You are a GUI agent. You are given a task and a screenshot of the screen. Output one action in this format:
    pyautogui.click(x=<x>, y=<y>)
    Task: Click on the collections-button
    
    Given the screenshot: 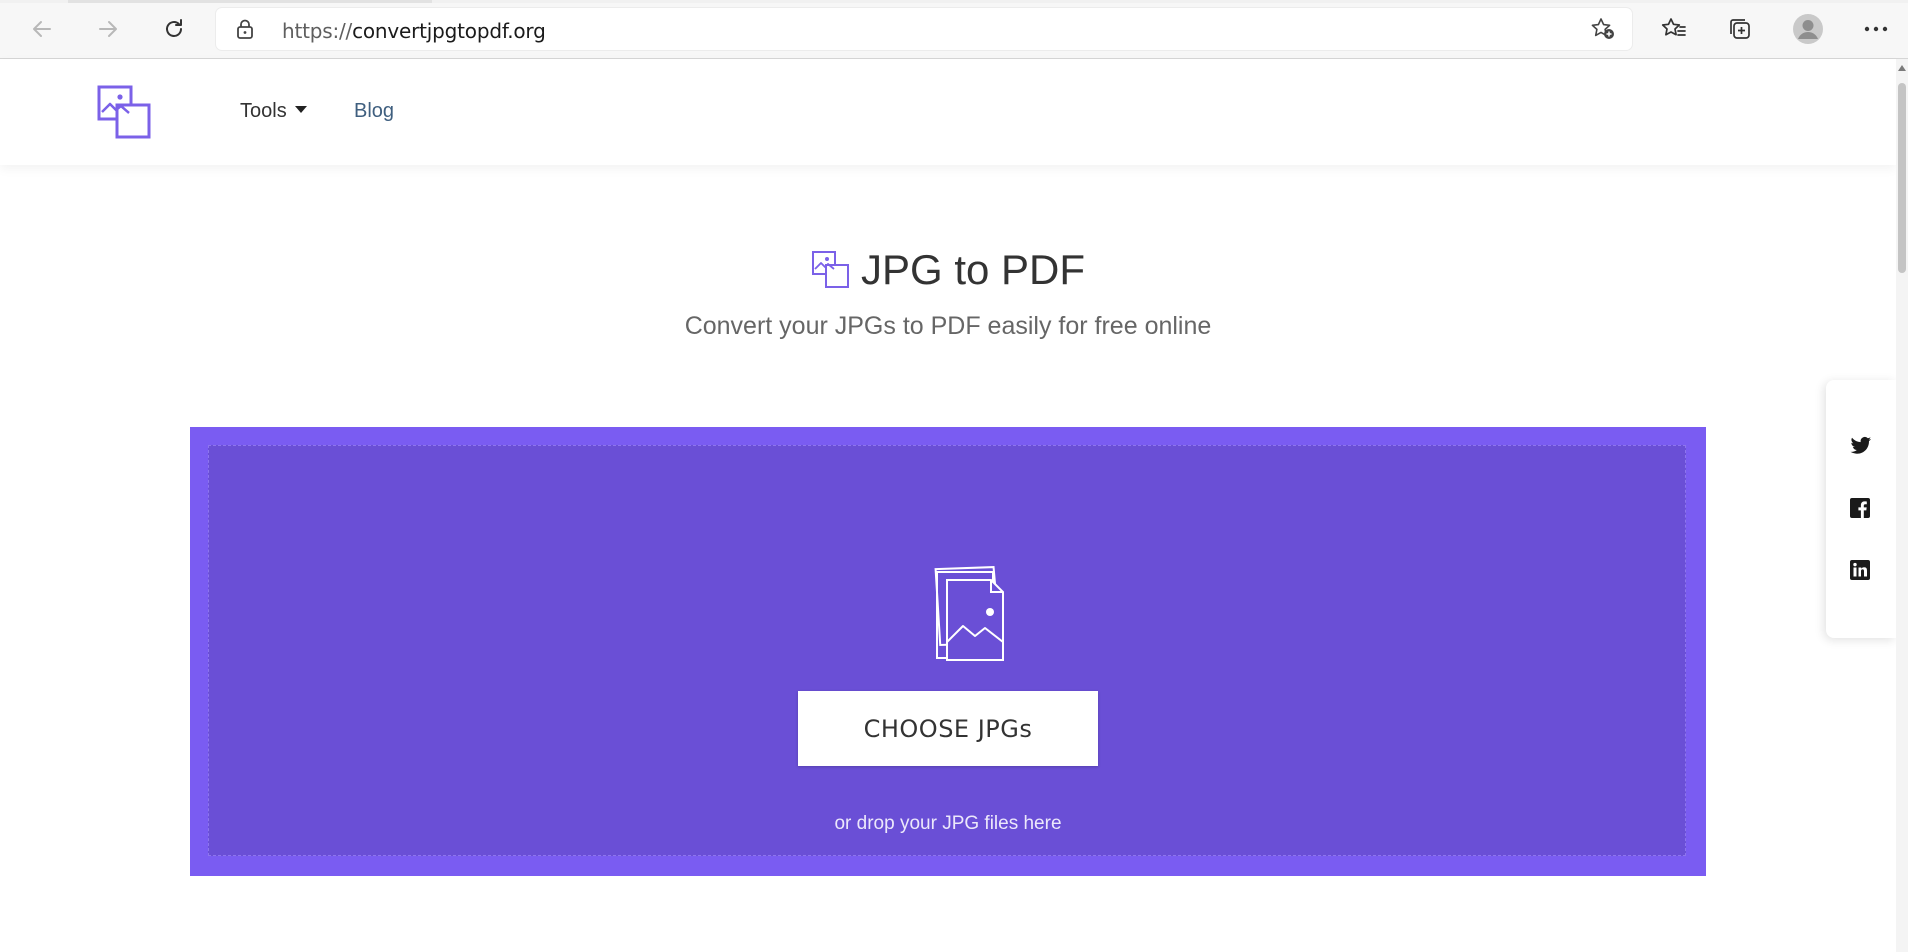 What is the action you would take?
    pyautogui.click(x=1740, y=29)
    